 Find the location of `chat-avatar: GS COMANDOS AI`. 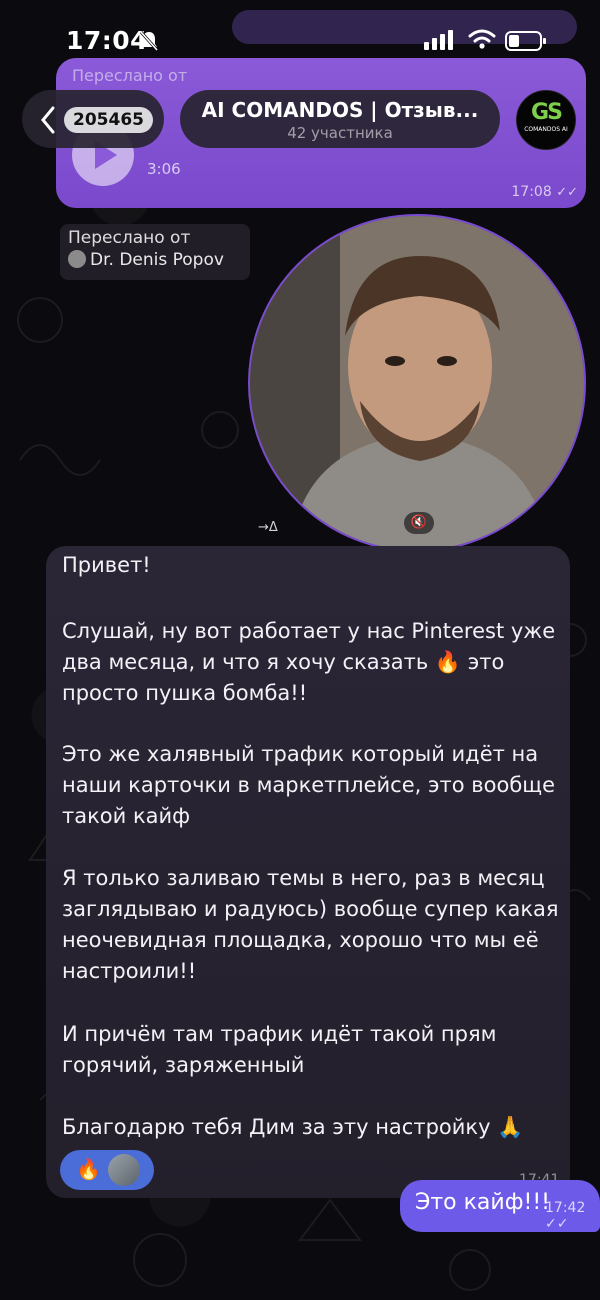

chat-avatar: GS COMANDOS AI is located at coordinates (546, 120).